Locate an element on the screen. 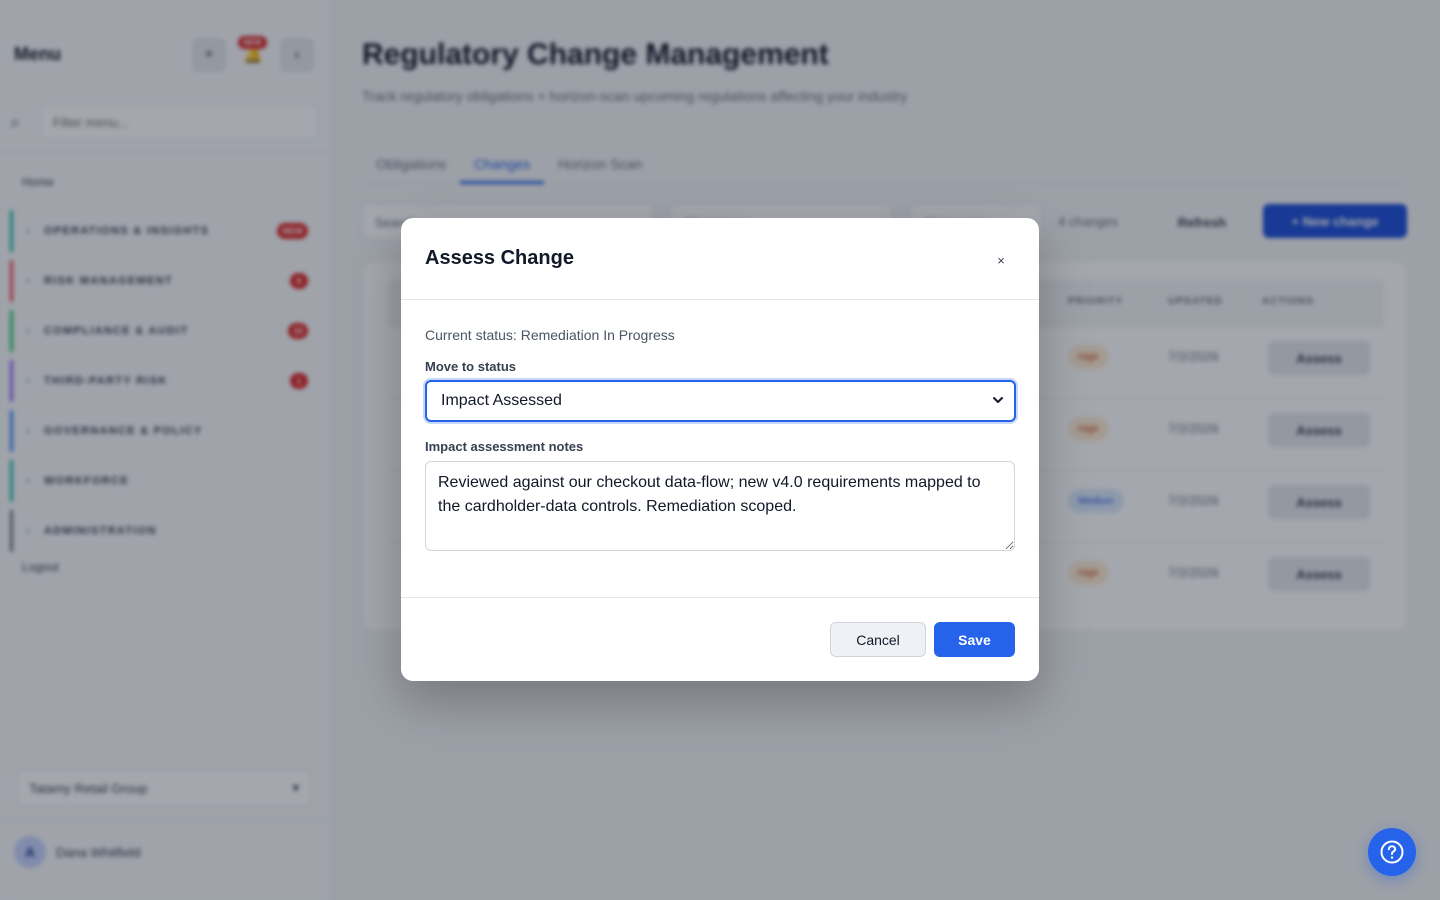 The image size is (1440, 900). move-to-status-label: Move to status is located at coordinates (471, 366).